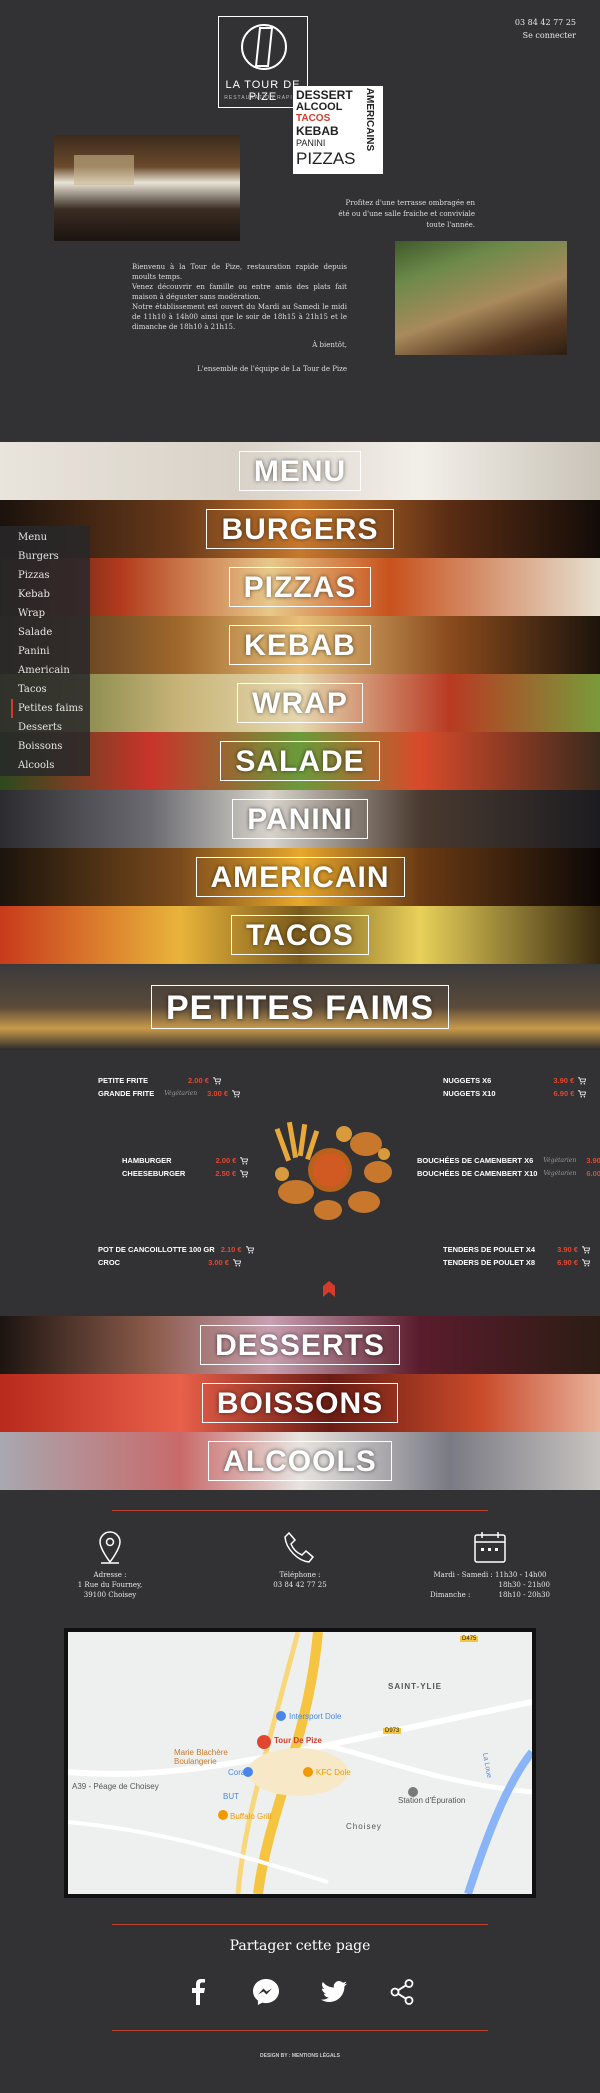 The height and width of the screenshot is (2093, 600). Describe the element at coordinates (300, 2056) in the screenshot. I see `footer: DESIGN BY : MENTIONS LÉGALS` at that location.